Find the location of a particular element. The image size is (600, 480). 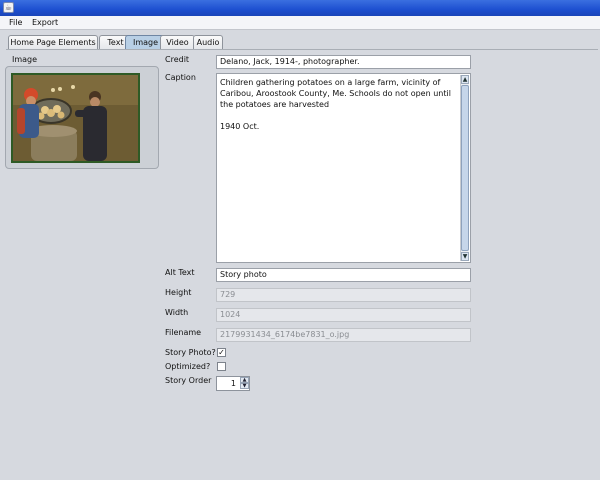

java-app-icon: ☕ is located at coordinates (8, 7).